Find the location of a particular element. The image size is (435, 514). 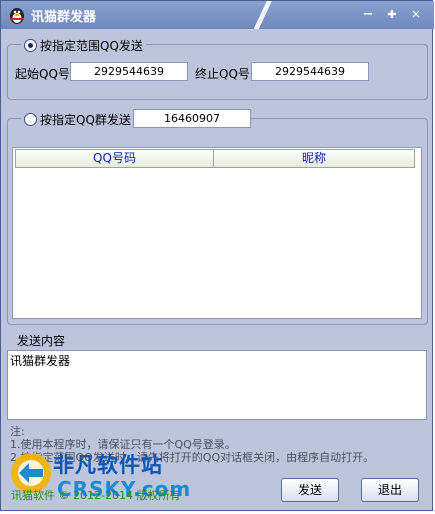

start-qq-input: 2929544639 is located at coordinates (129, 71).